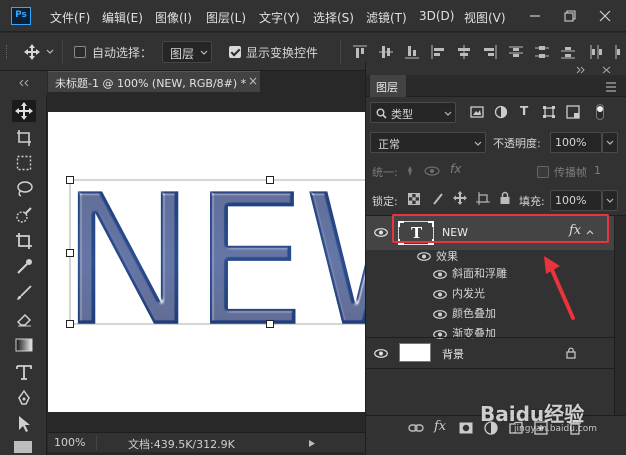  I want to click on photoshop-logo-icon: Ps, so click(21, 16).